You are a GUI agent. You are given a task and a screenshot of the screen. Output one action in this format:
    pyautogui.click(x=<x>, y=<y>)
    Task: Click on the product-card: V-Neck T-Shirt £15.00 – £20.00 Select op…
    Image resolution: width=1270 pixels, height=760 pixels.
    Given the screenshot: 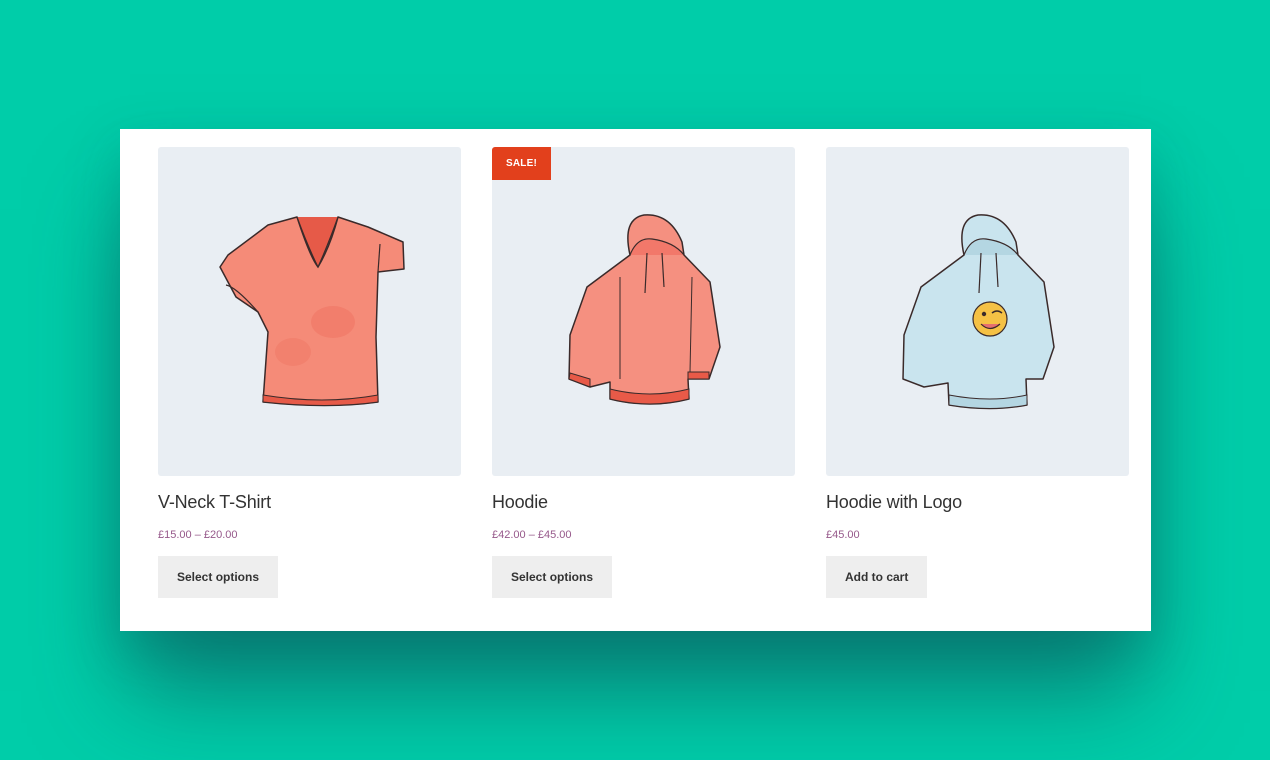 What is the action you would take?
    pyautogui.click(x=309, y=372)
    